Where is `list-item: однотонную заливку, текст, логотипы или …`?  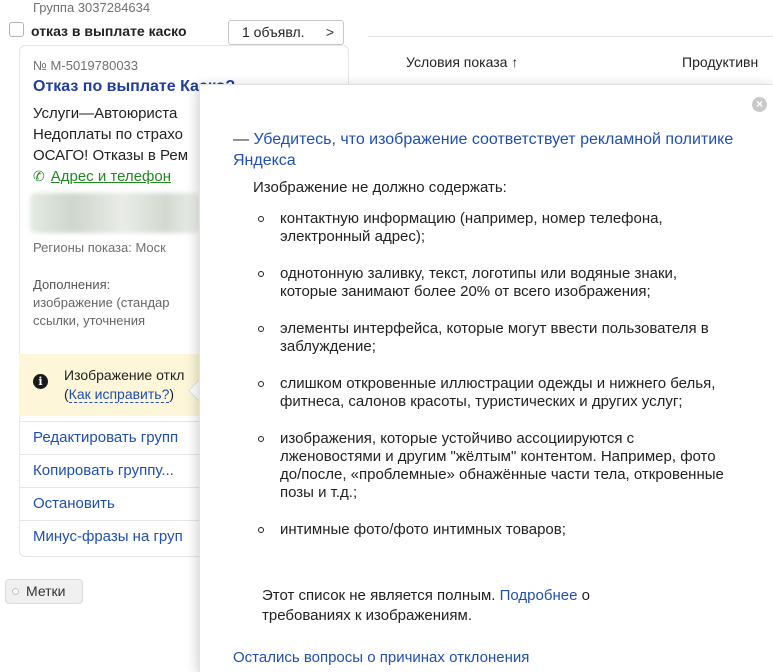 list-item: однотонную заливку, текст, логотипы или … is located at coordinates (491, 283).